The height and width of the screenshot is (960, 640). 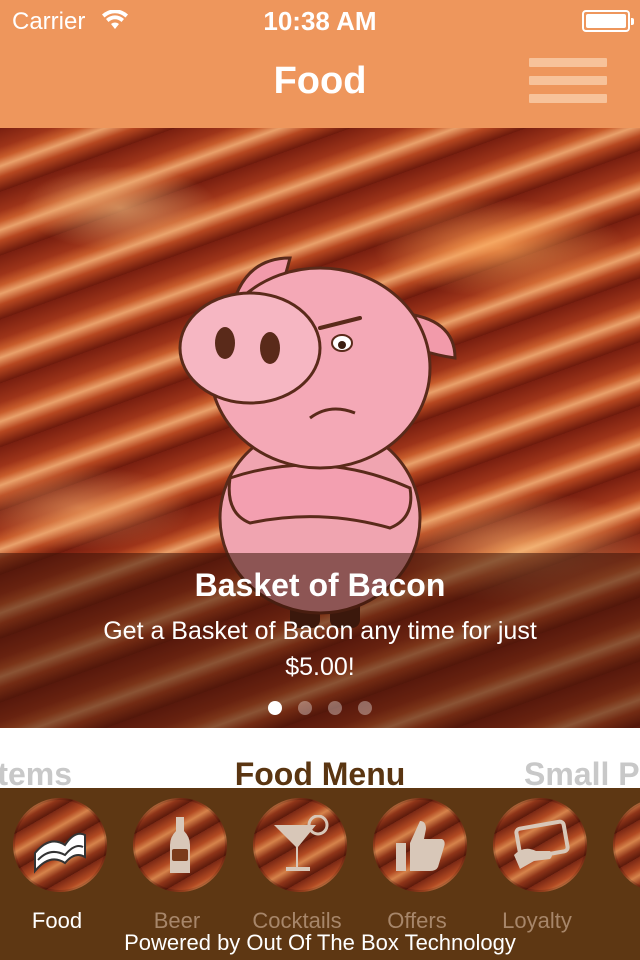 I want to click on hamburger-menu-button, so click(x=568, y=82).